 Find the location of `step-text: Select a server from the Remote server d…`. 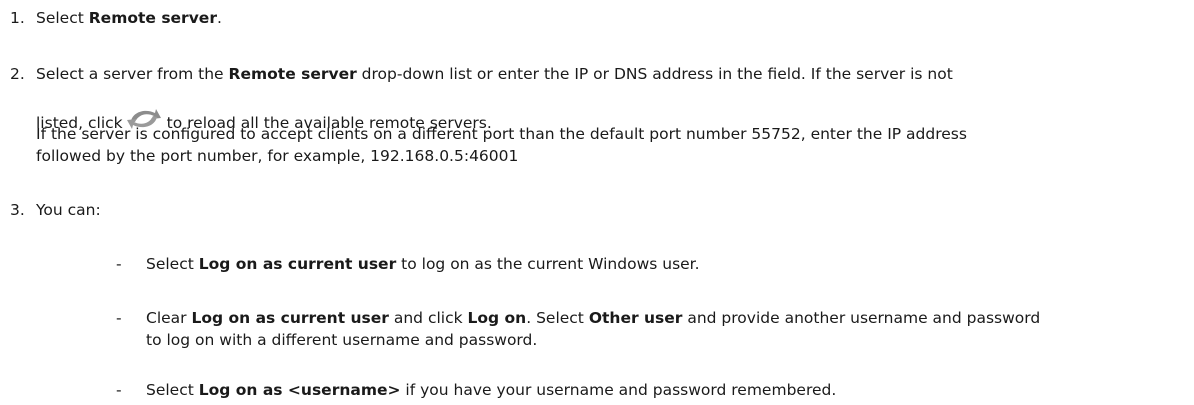

step-text: Select a server from the Remote server d… is located at coordinates (494, 74).